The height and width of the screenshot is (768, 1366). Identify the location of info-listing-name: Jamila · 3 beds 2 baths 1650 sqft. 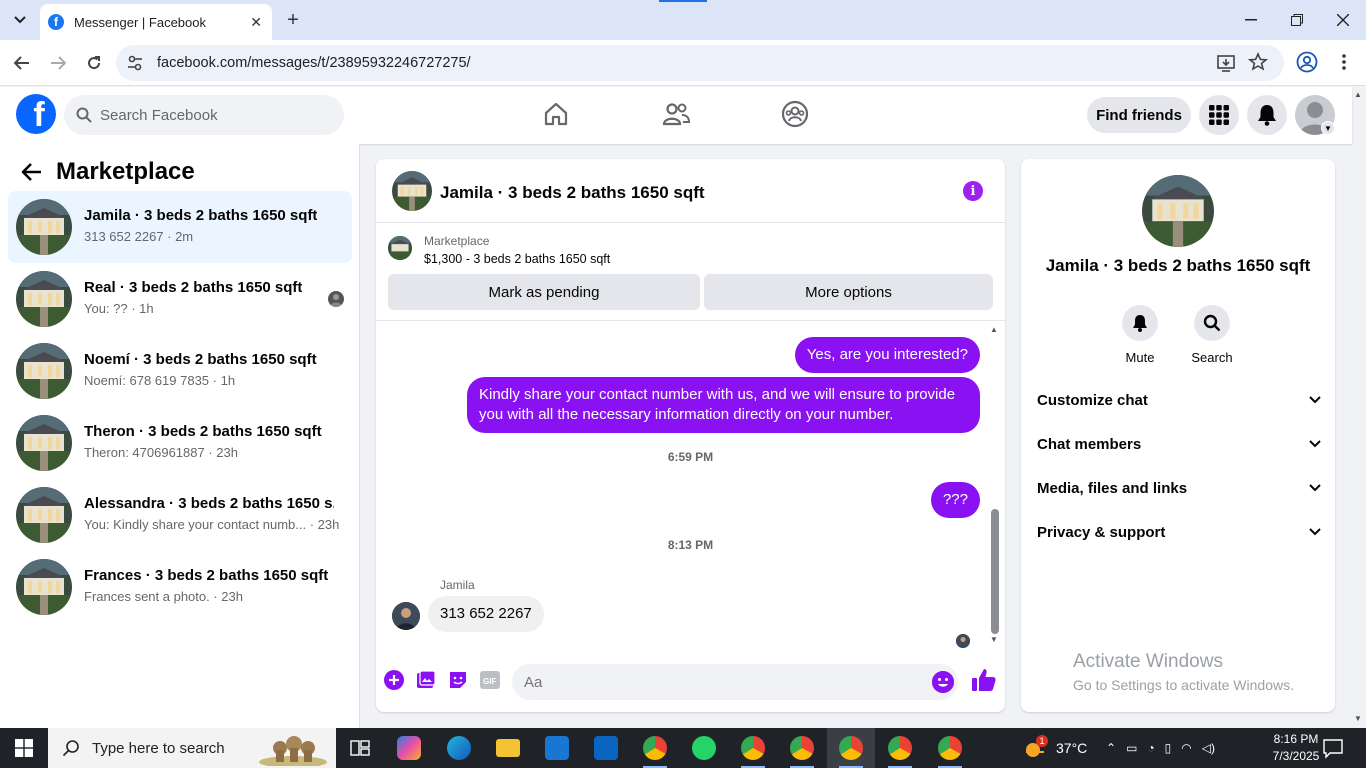
(1178, 265).